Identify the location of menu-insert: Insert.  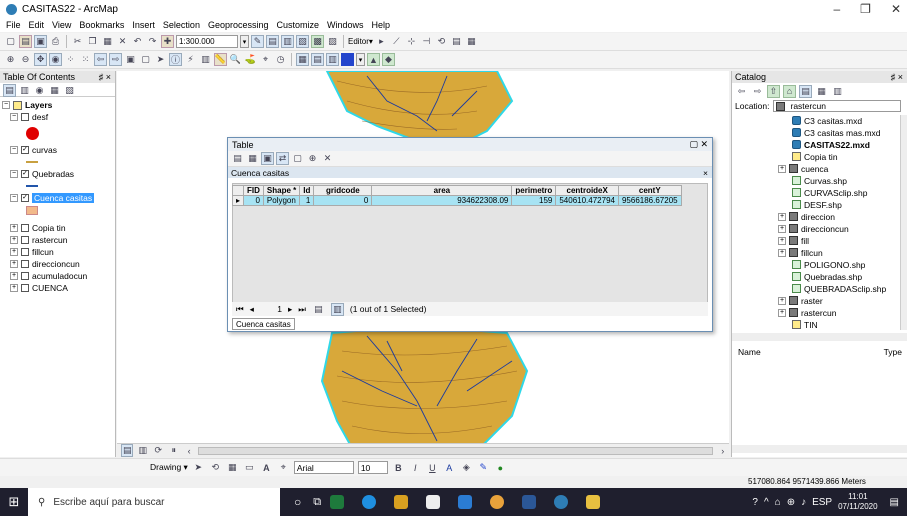
(143, 25).